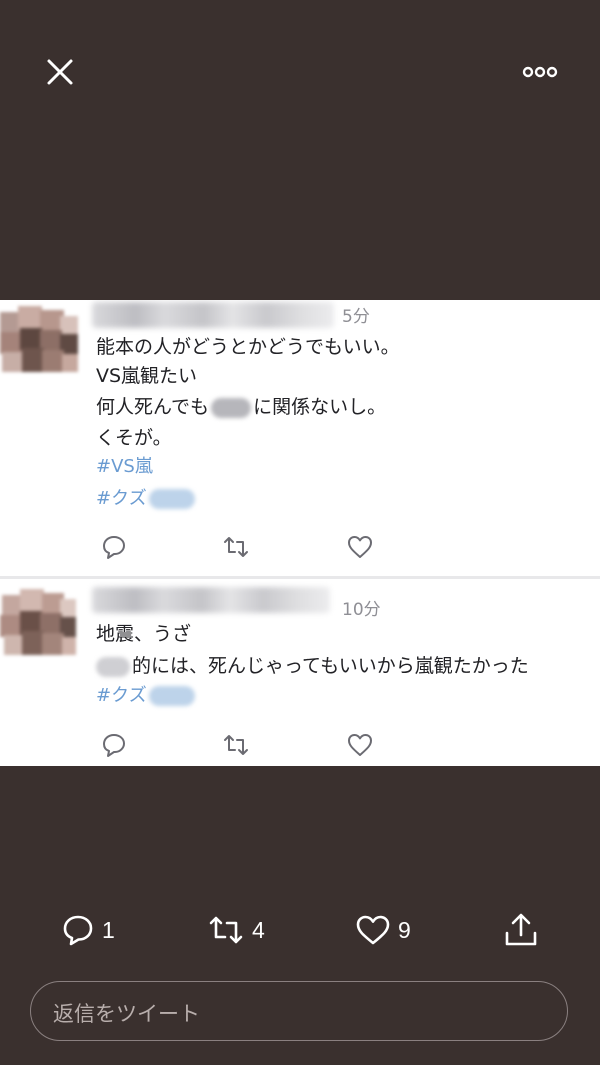 This screenshot has height=1065, width=600. Describe the element at coordinates (147, 376) in the screenshot. I see `tweet-text-line: VS嵐観たい` at that location.